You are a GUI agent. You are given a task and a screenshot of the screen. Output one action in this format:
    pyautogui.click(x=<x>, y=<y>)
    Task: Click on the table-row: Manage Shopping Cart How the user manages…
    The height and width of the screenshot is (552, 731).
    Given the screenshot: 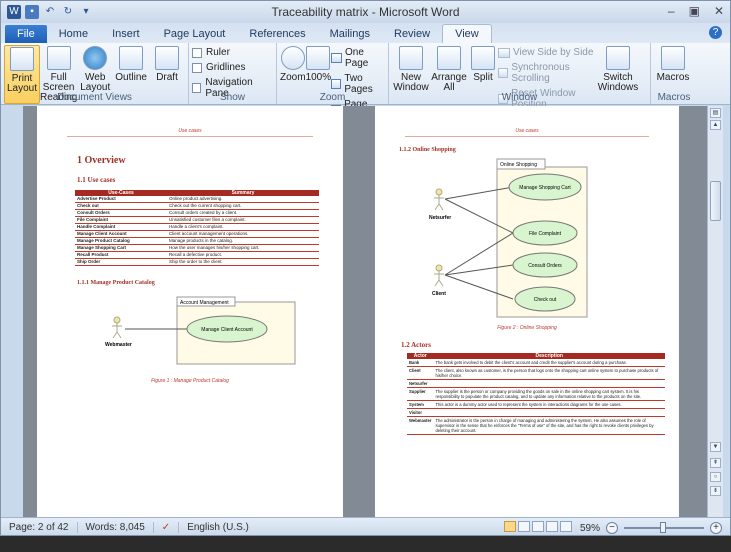 What is the action you would take?
    pyautogui.click(x=197, y=248)
    